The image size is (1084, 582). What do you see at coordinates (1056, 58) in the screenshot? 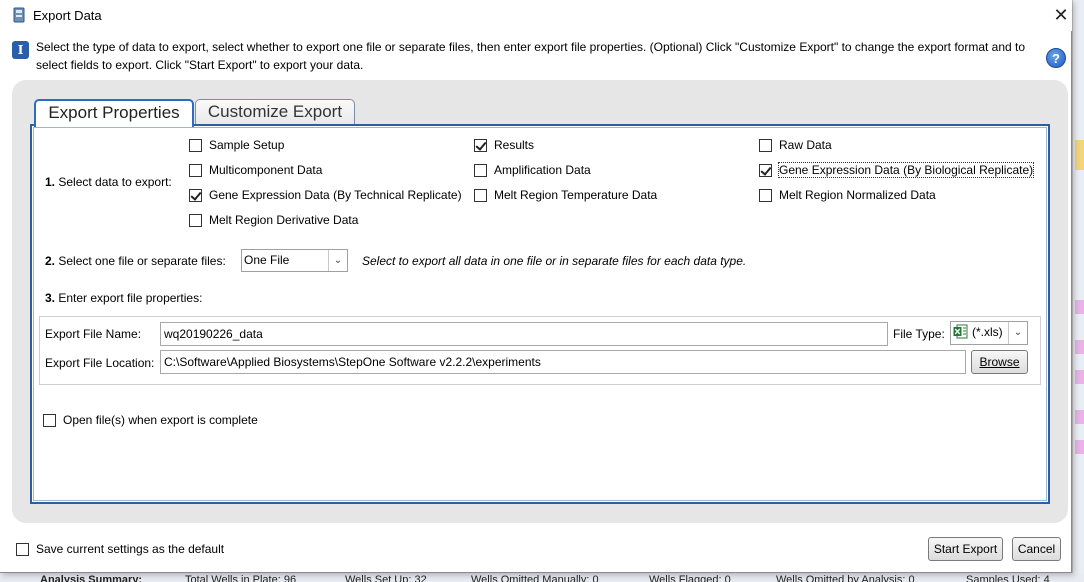
I see `help-icon: ?` at bounding box center [1056, 58].